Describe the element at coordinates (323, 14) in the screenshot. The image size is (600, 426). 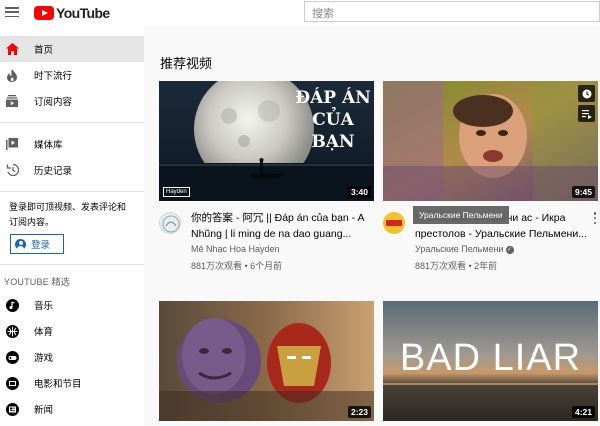
I see `search-placeholder: 搜索` at that location.